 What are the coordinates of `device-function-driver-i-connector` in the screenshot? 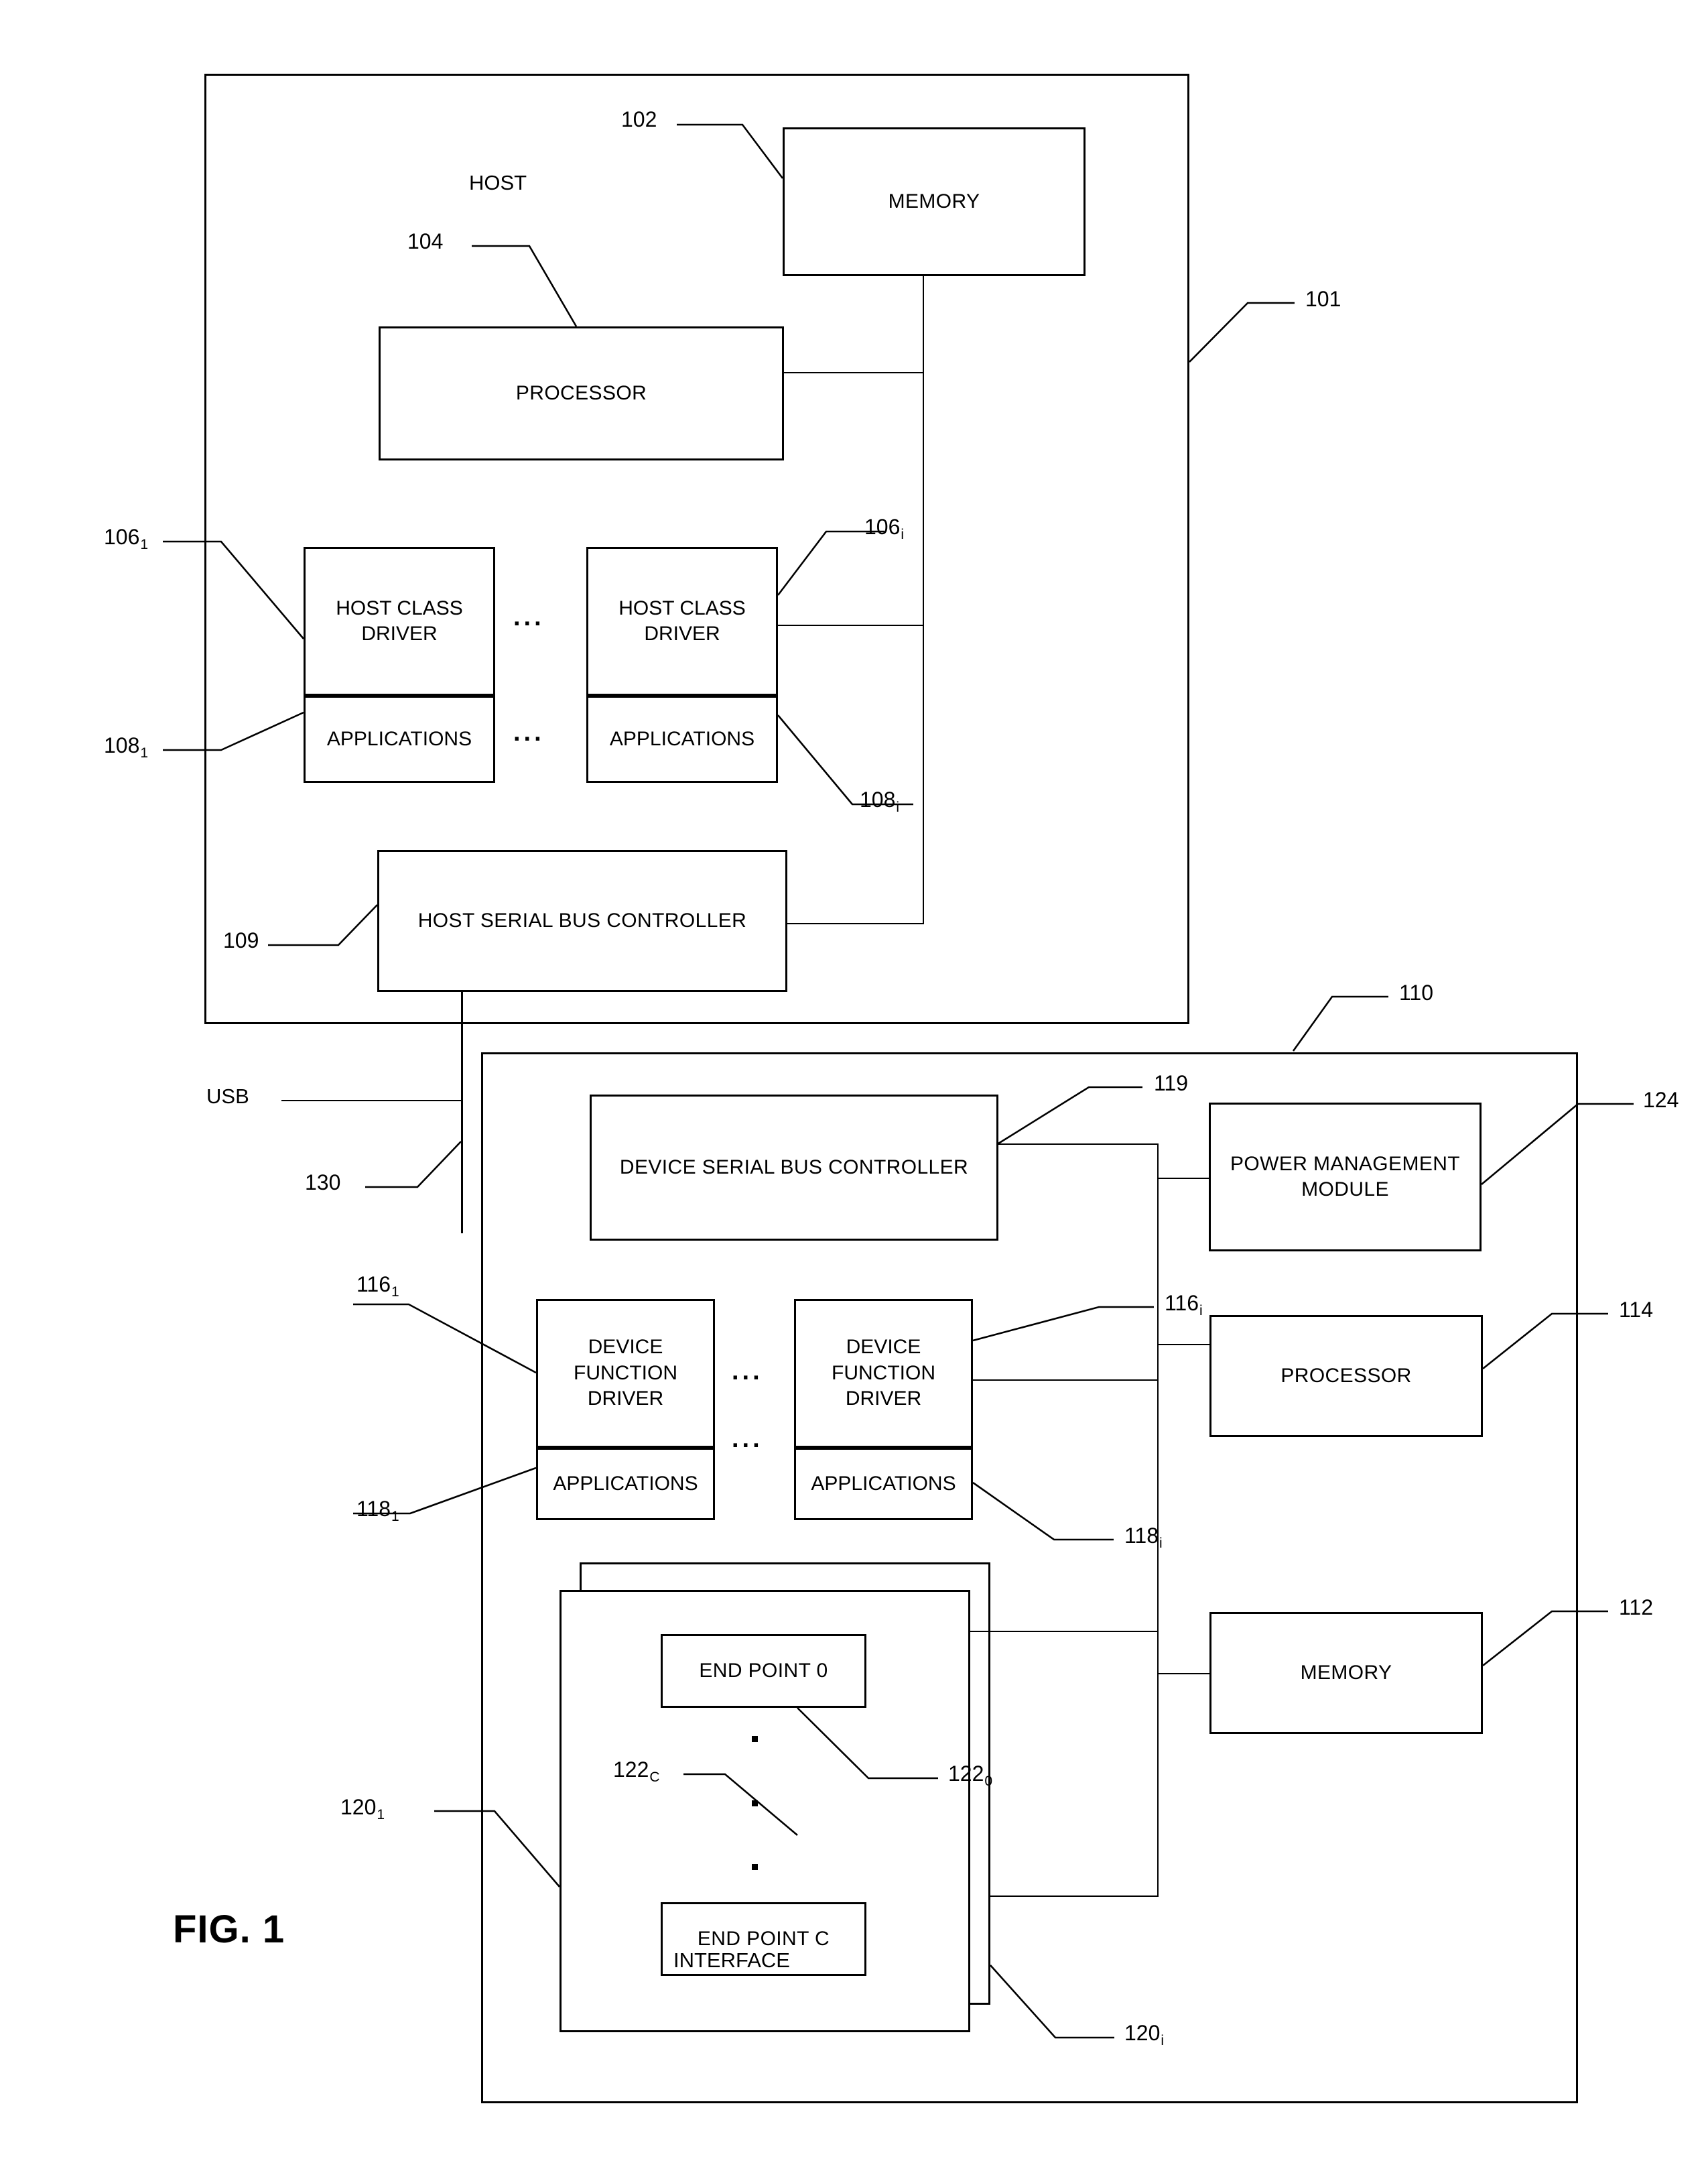 It's located at (1066, 1380).